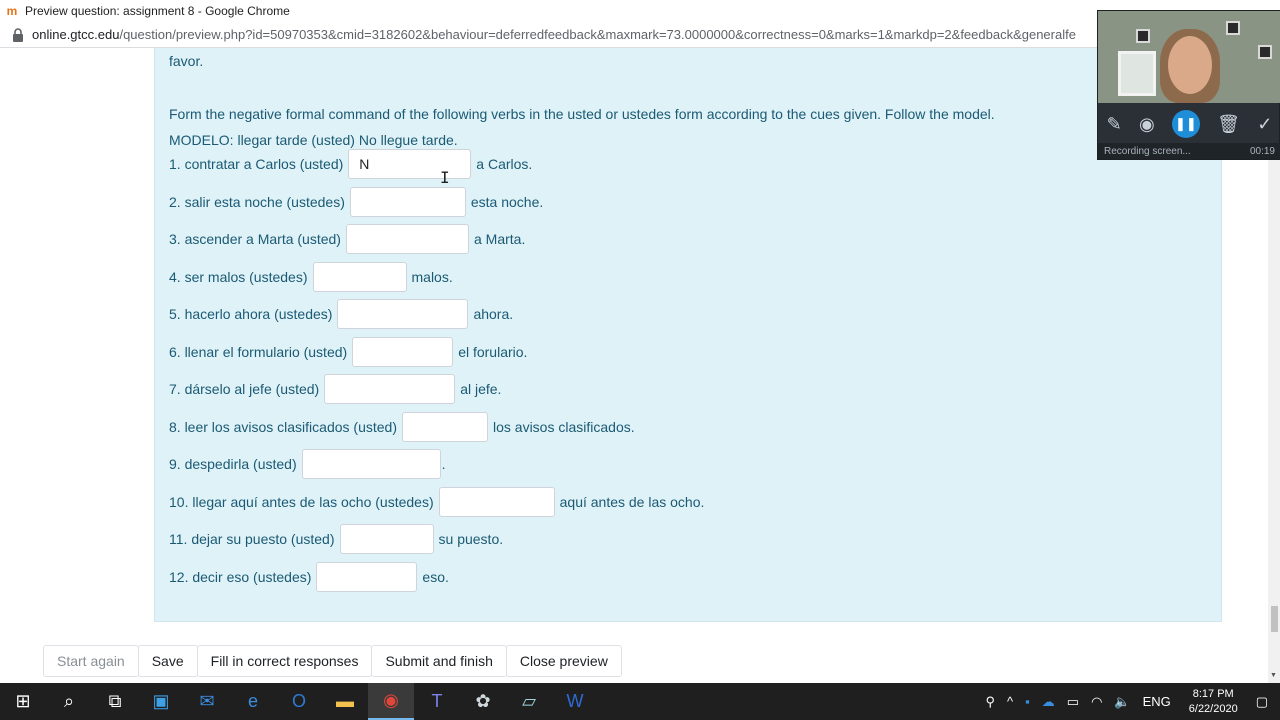 This screenshot has height=720, width=1280. Describe the element at coordinates (1189, 57) in the screenshot. I see `webcam-preview` at that location.